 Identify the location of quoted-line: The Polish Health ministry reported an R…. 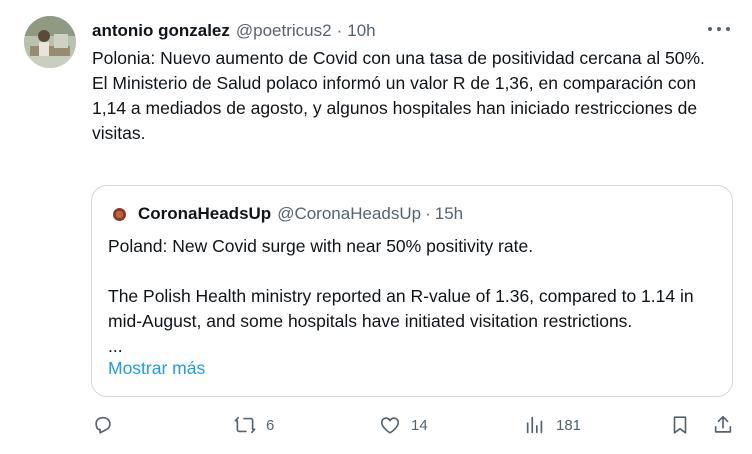
(401, 308).